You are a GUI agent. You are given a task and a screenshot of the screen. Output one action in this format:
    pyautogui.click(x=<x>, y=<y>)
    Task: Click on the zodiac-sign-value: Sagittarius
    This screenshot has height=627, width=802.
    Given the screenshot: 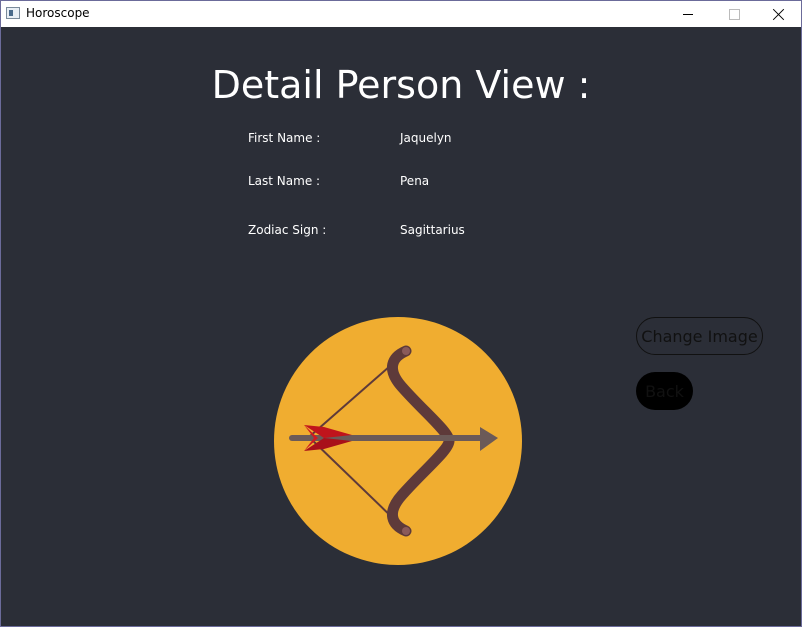 What is the action you would take?
    pyautogui.click(x=432, y=230)
    